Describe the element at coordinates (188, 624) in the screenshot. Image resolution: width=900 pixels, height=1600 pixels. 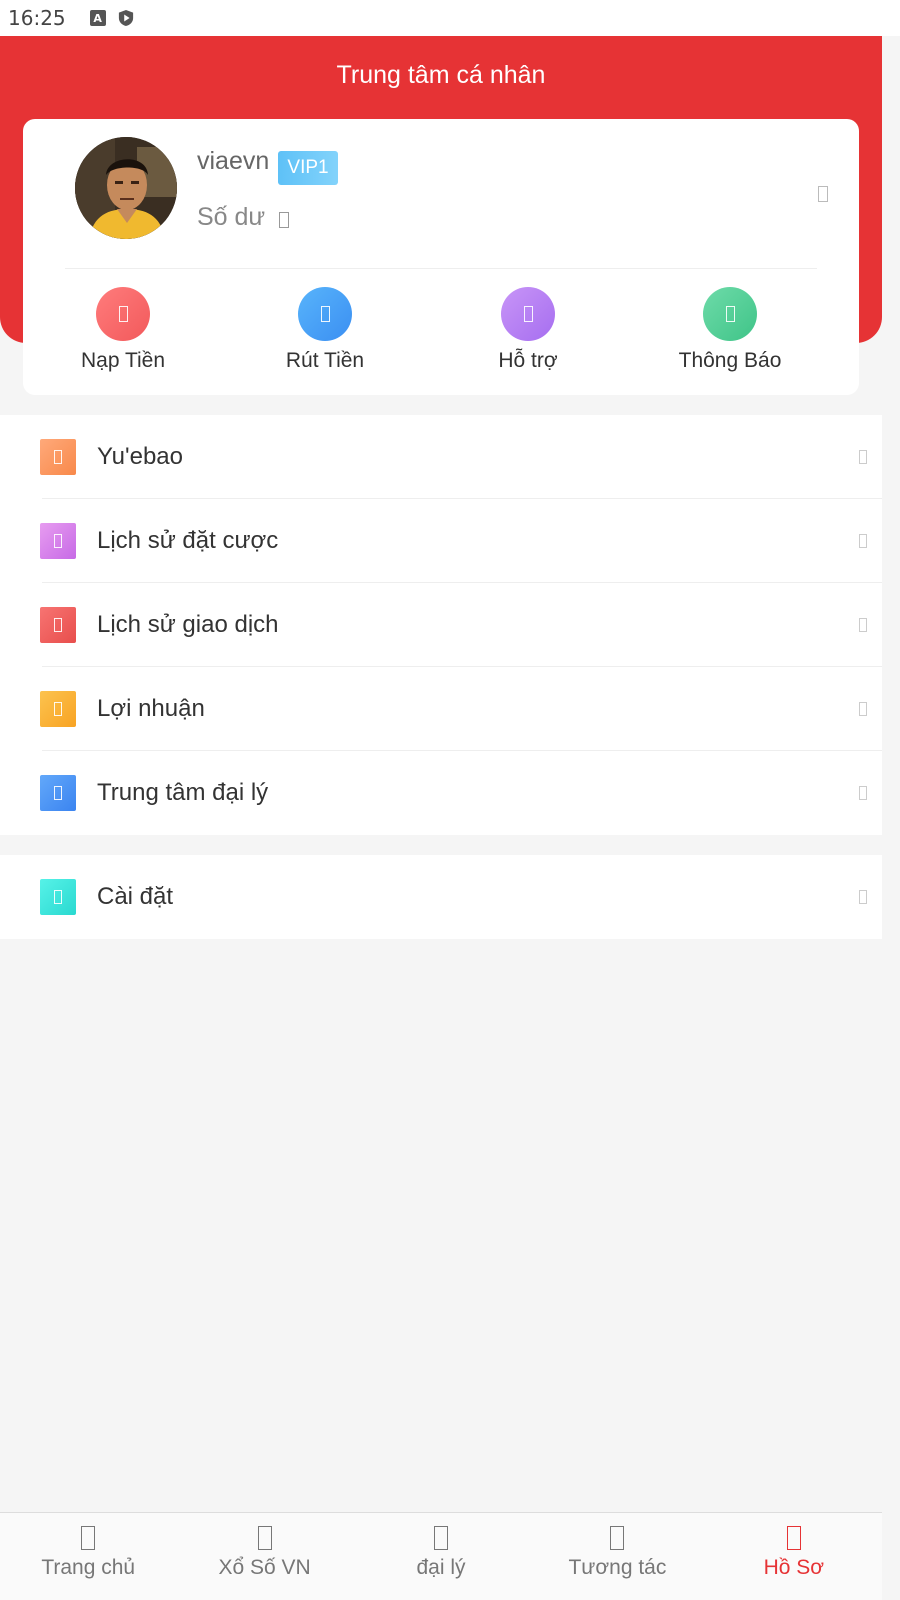
I see `menu-item-label: Lịch sử giao dịch` at that location.